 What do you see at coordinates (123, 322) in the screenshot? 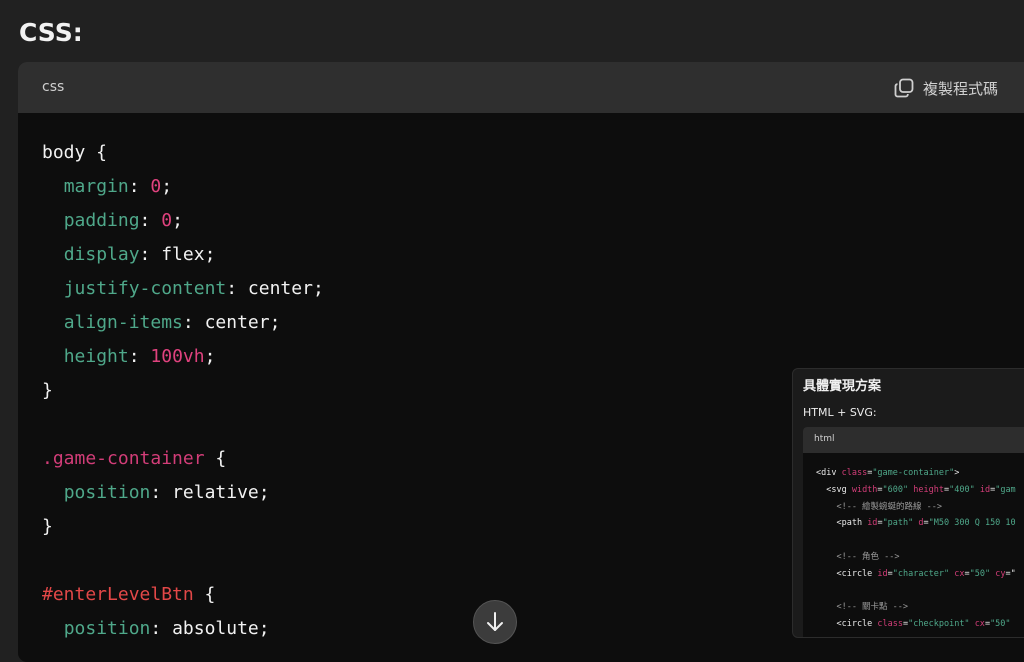
I see `code-token: align-items` at bounding box center [123, 322].